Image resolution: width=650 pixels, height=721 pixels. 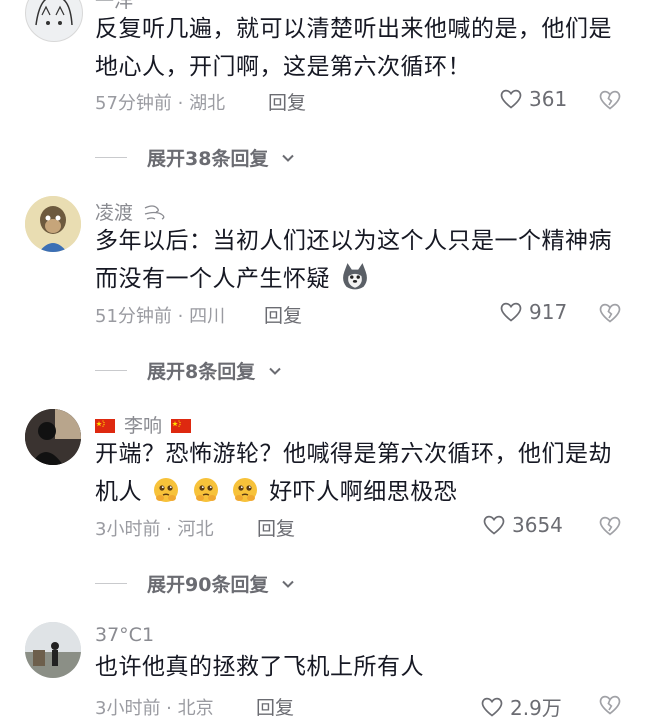 I want to click on expand-replies-label: 展开38条回复, so click(x=208, y=159).